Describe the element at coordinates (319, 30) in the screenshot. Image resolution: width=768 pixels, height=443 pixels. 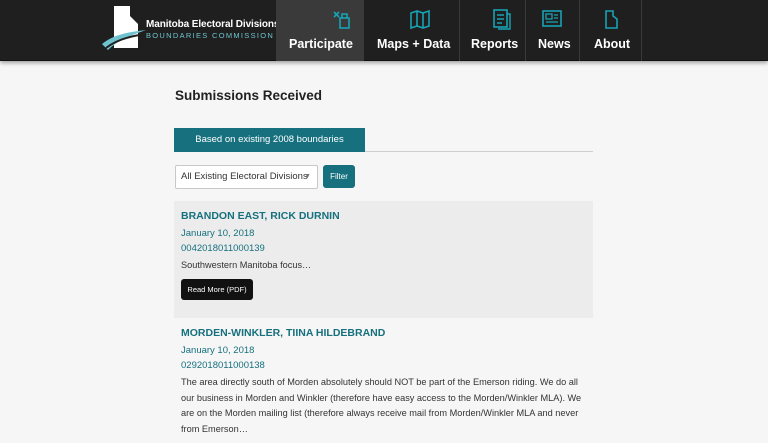
I see `nav-participate: Participate` at that location.